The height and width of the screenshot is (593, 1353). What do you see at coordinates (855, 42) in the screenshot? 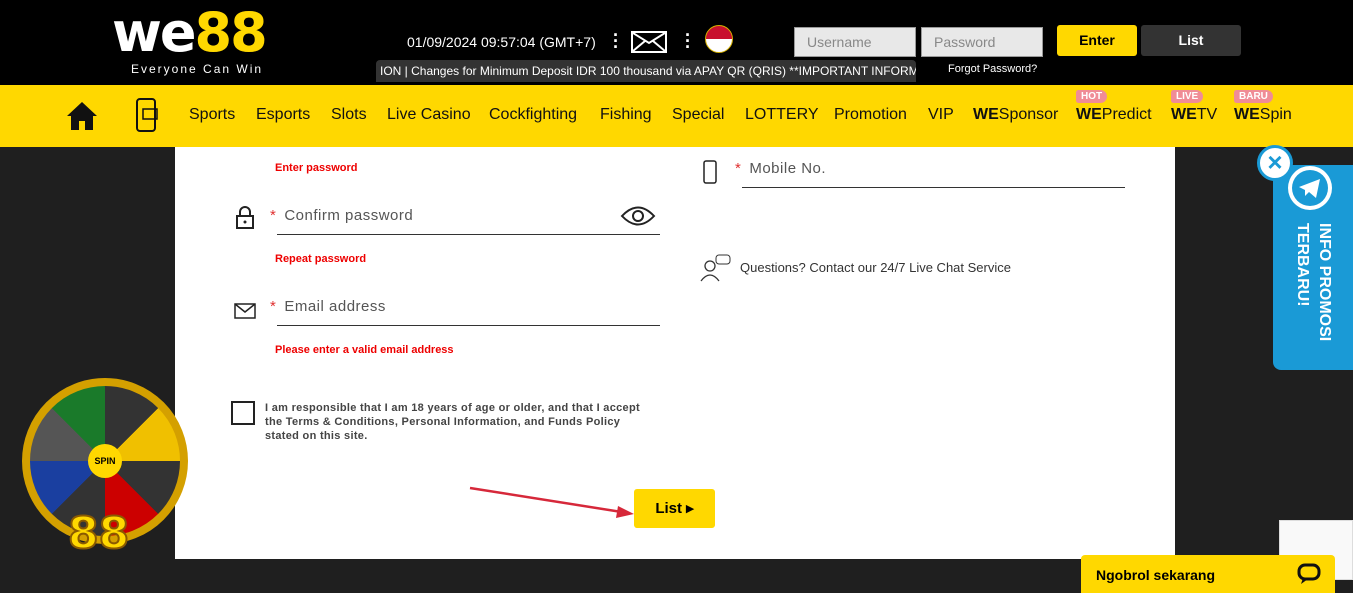
I see `username-input: Username` at bounding box center [855, 42].